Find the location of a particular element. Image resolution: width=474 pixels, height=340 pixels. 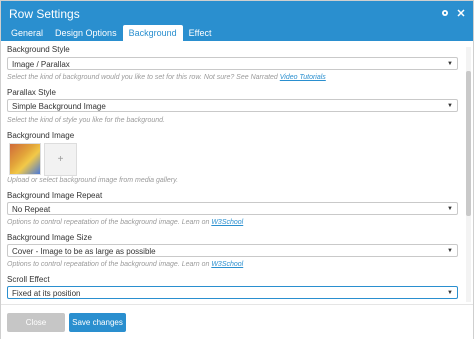

modal-title: Row Settings is located at coordinates (44, 14).